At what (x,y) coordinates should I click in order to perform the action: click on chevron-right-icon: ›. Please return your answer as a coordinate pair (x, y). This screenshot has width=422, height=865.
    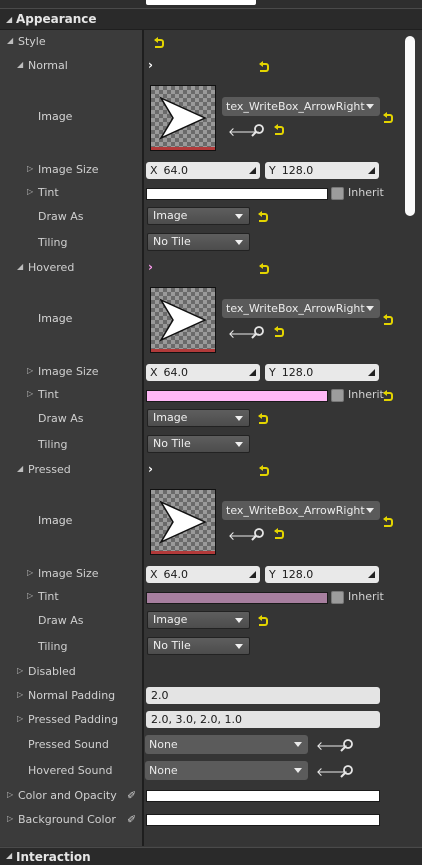
    Looking at the image, I should click on (150, 267).